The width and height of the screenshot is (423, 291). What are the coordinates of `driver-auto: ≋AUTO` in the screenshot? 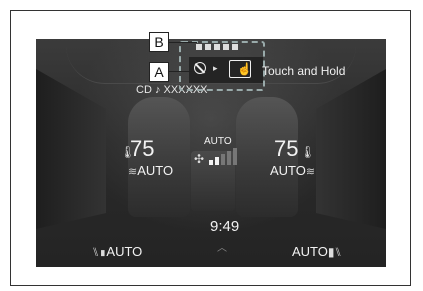 It's located at (150, 170).